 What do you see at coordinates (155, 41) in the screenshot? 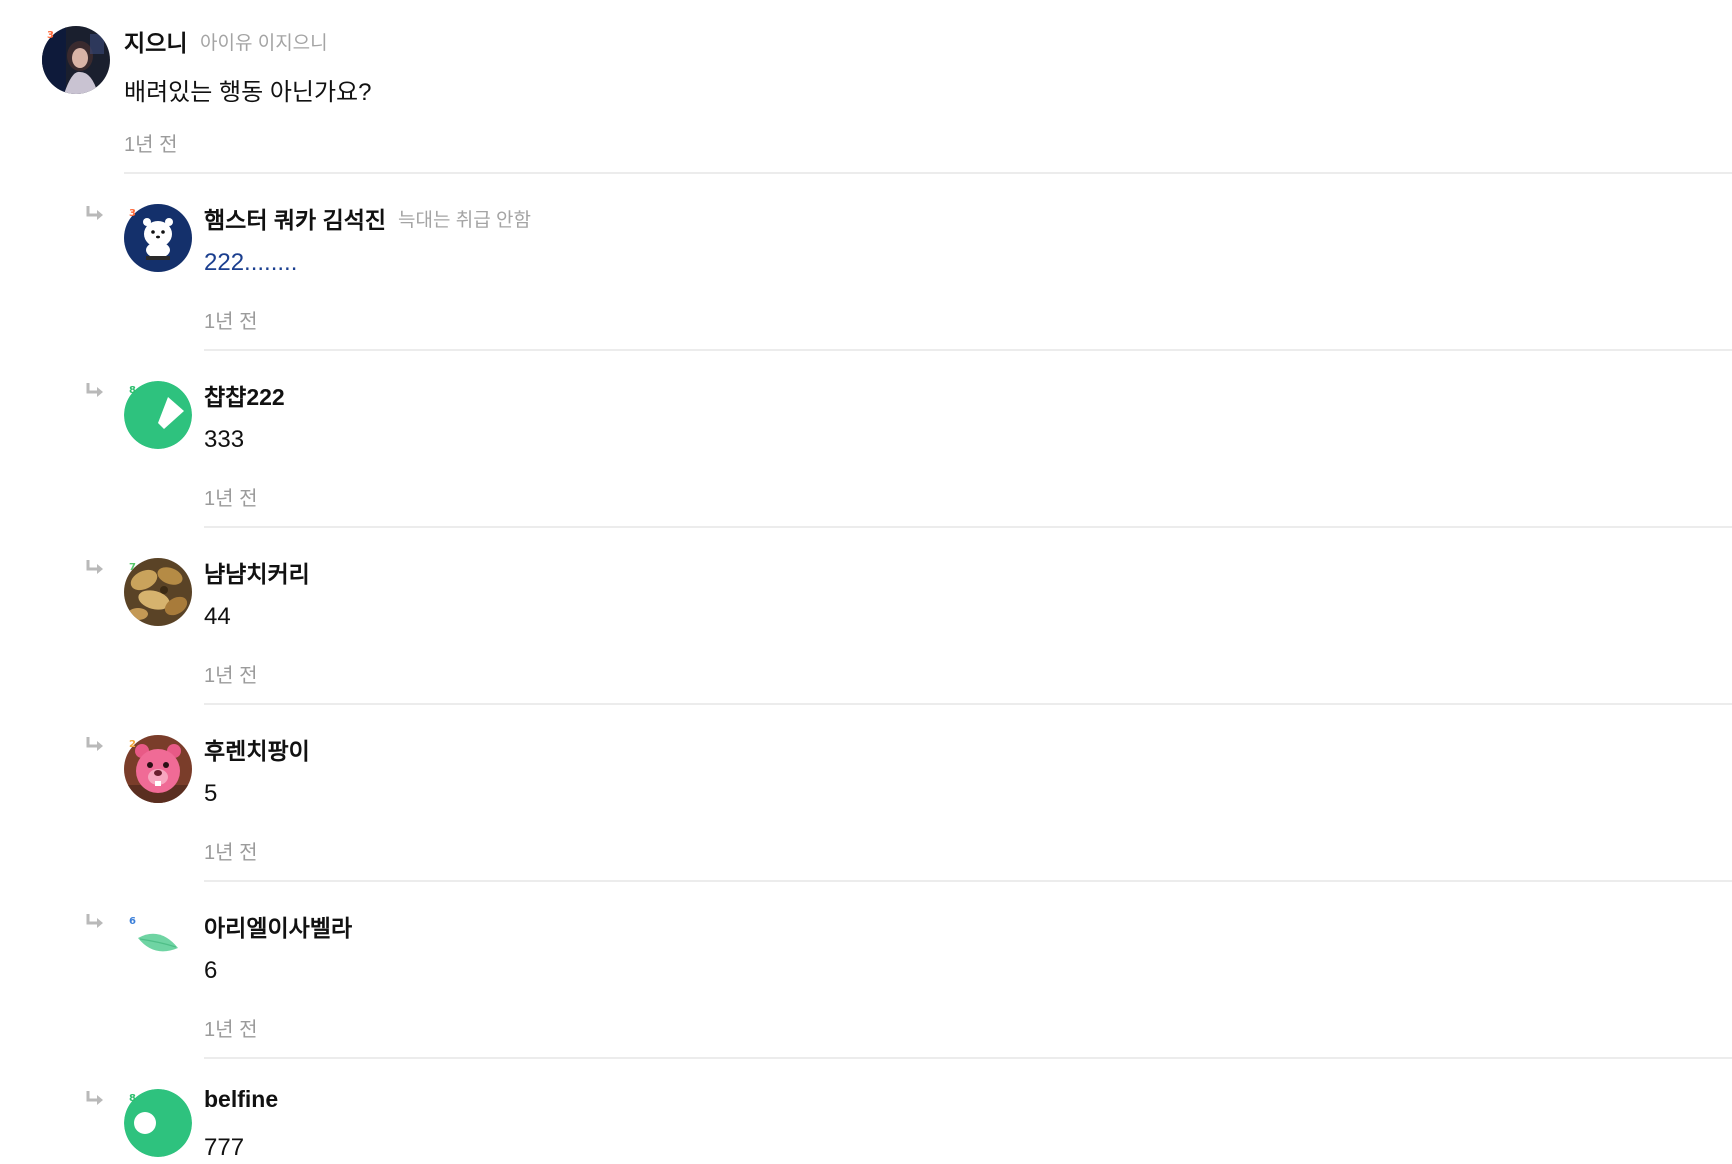
I see `author-nickname: 지으니` at bounding box center [155, 41].